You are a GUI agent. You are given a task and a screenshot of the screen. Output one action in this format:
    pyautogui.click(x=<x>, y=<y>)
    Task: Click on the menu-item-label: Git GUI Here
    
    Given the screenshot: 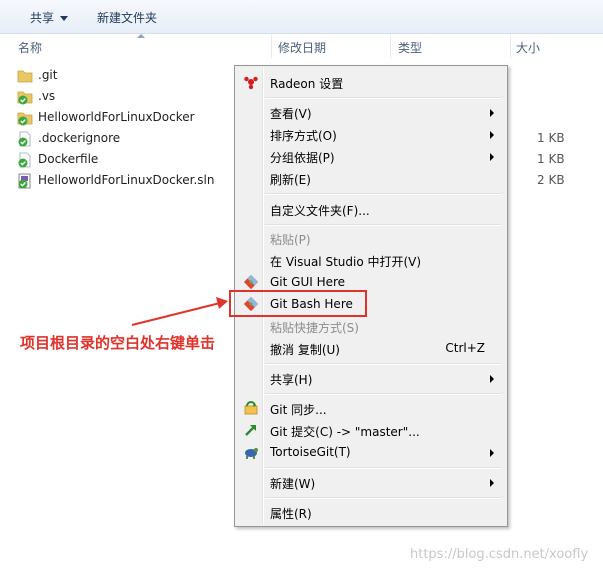 What is the action you would take?
    pyautogui.click(x=308, y=282)
    